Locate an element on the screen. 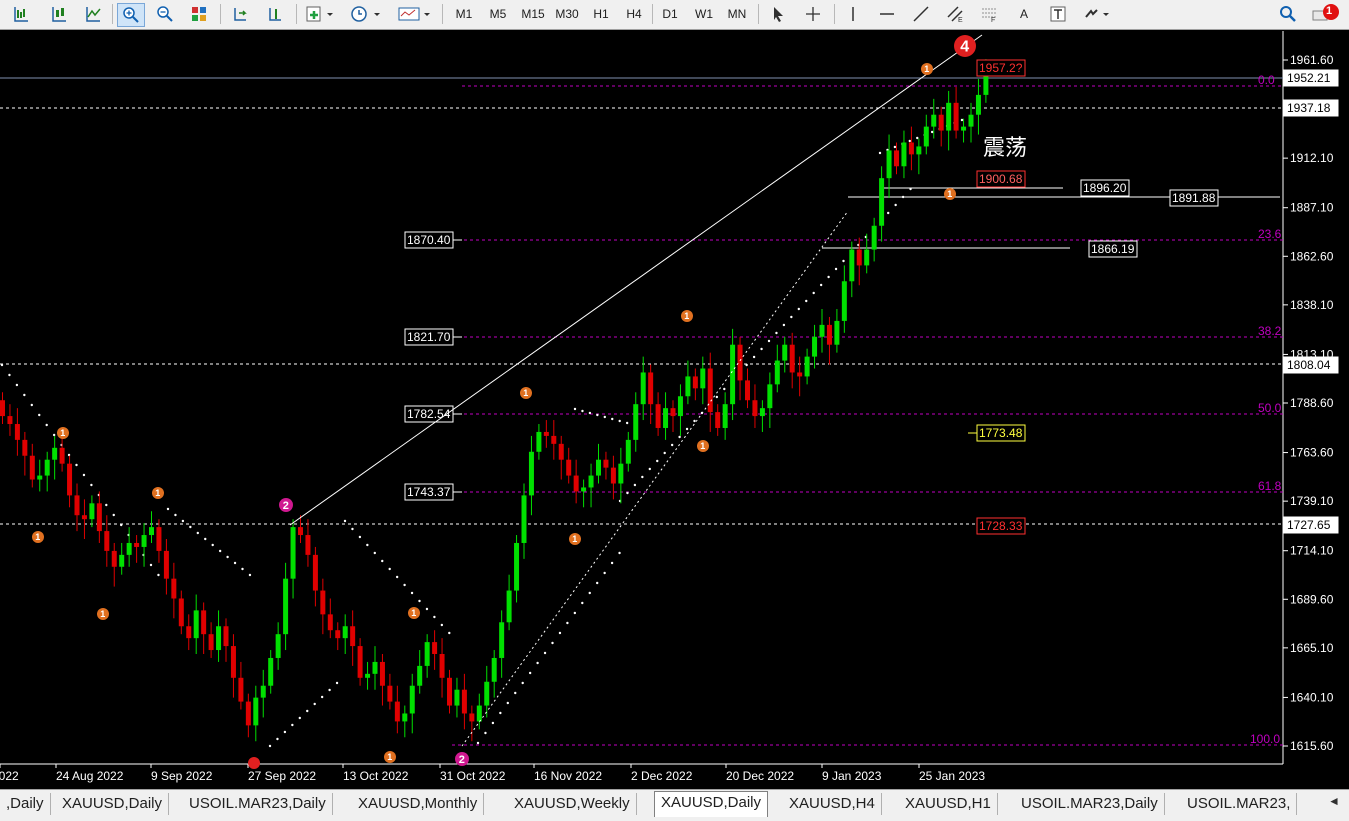 The image size is (1349, 821). tf-h4-button: H4 is located at coordinates (634, 14).